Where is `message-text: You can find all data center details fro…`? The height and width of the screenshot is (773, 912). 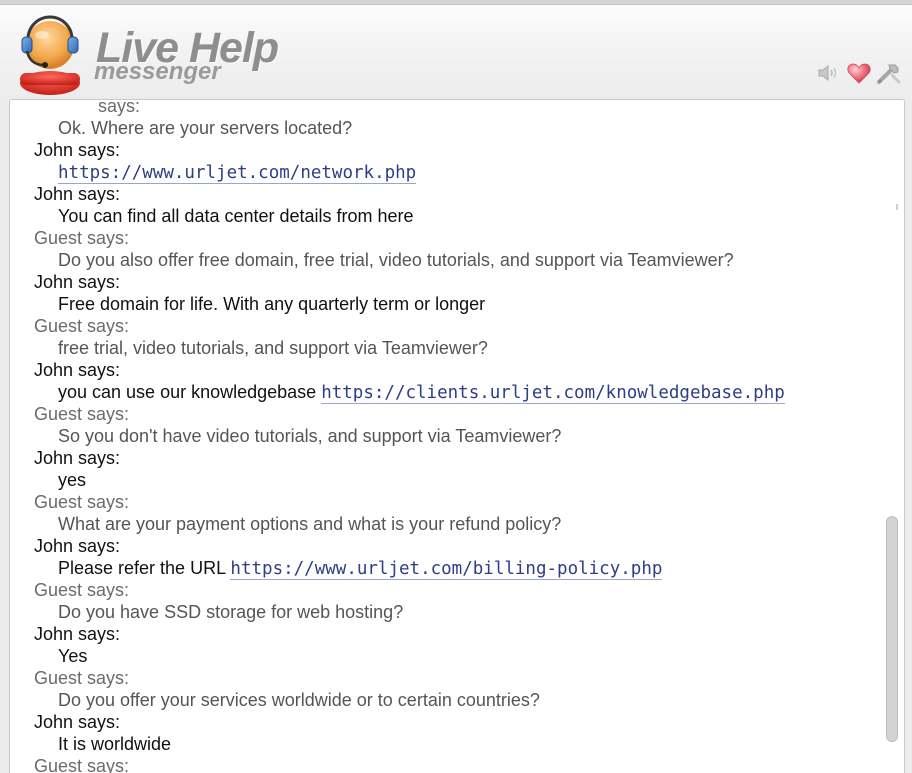
message-text: You can find all data center details fro… is located at coordinates (236, 216).